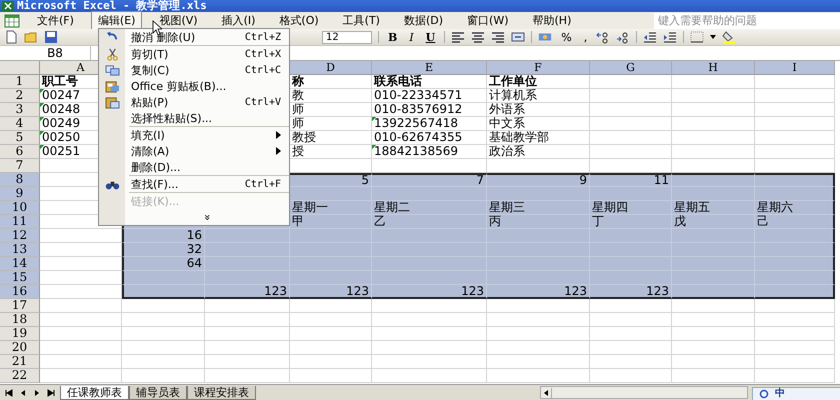 This screenshot has width=840, height=400. Describe the element at coordinates (221, 393) in the screenshot. I see `sheet-tab: 课程安排表` at that location.